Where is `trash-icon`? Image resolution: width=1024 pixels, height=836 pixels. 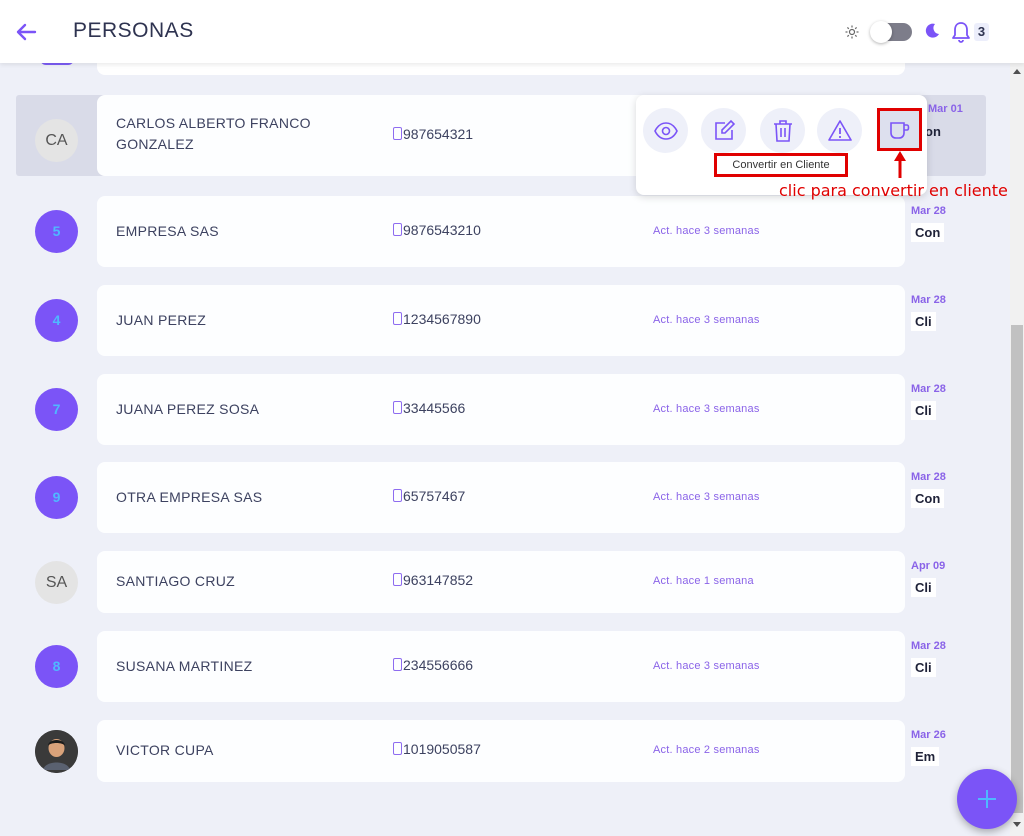 trash-icon is located at coordinates (783, 131).